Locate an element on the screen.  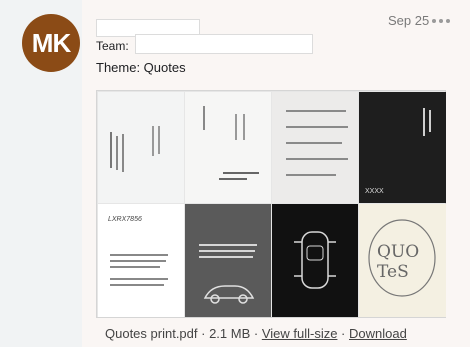
download-link: Download is located at coordinates (378, 333).